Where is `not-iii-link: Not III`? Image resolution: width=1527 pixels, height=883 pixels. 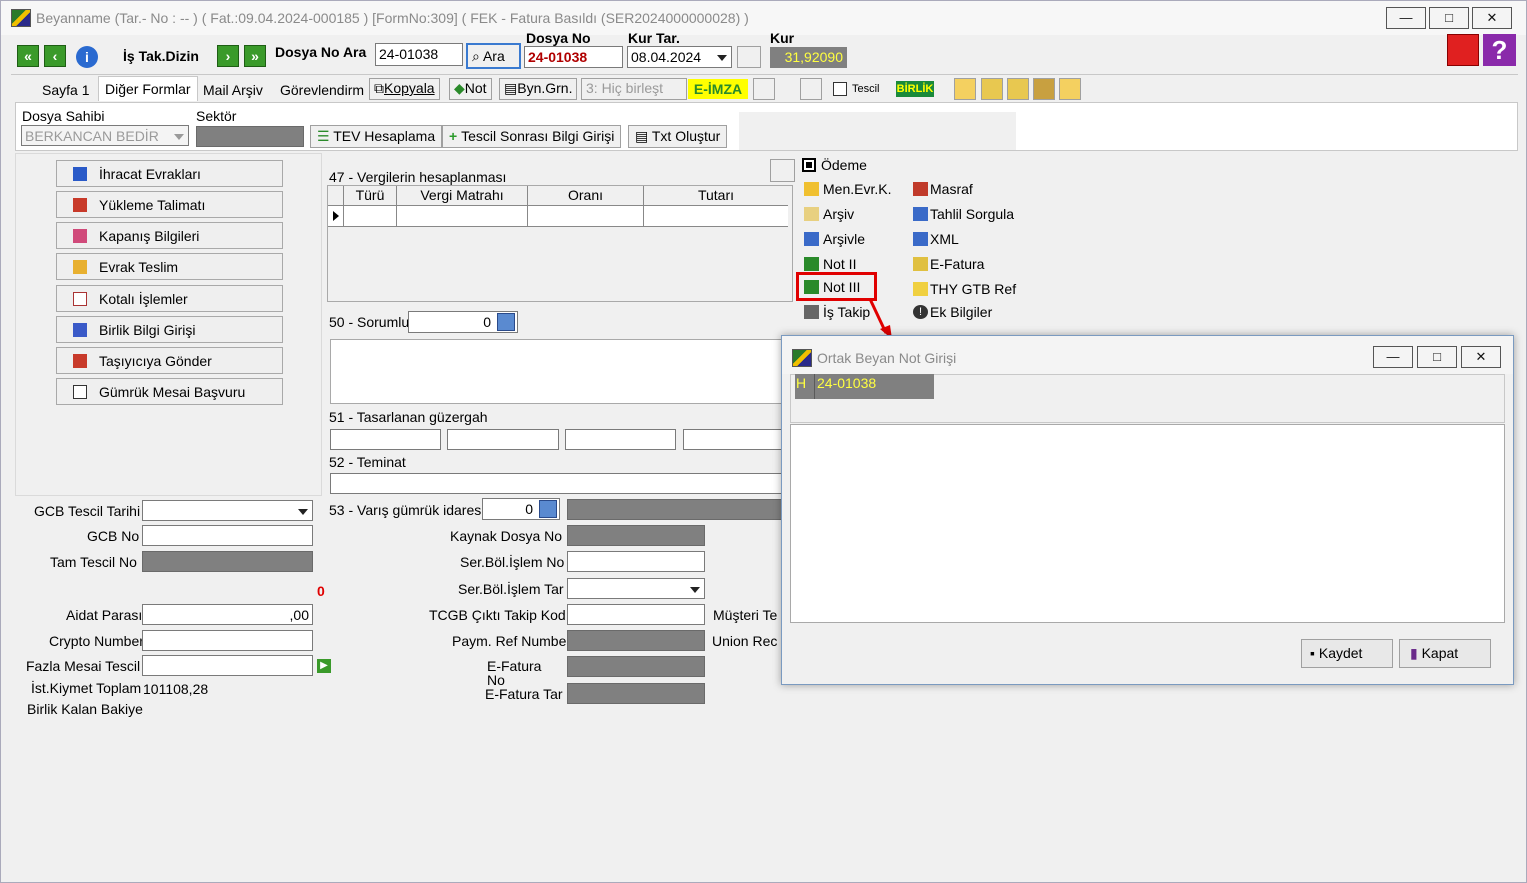 not-iii-link: Not III is located at coordinates (841, 287).